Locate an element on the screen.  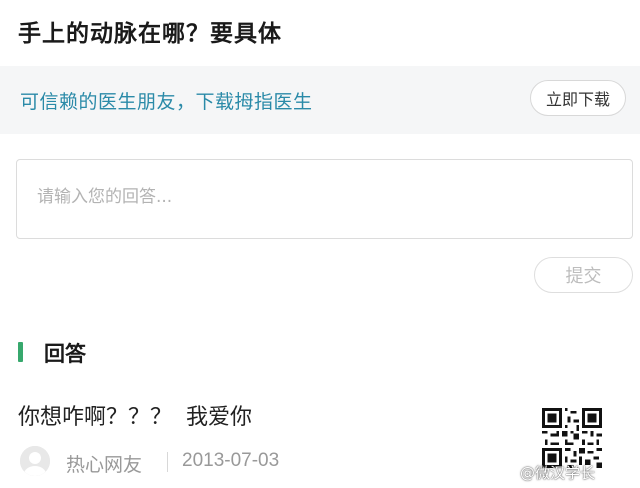
watermark: @微汉学长 is located at coordinates (558, 473).